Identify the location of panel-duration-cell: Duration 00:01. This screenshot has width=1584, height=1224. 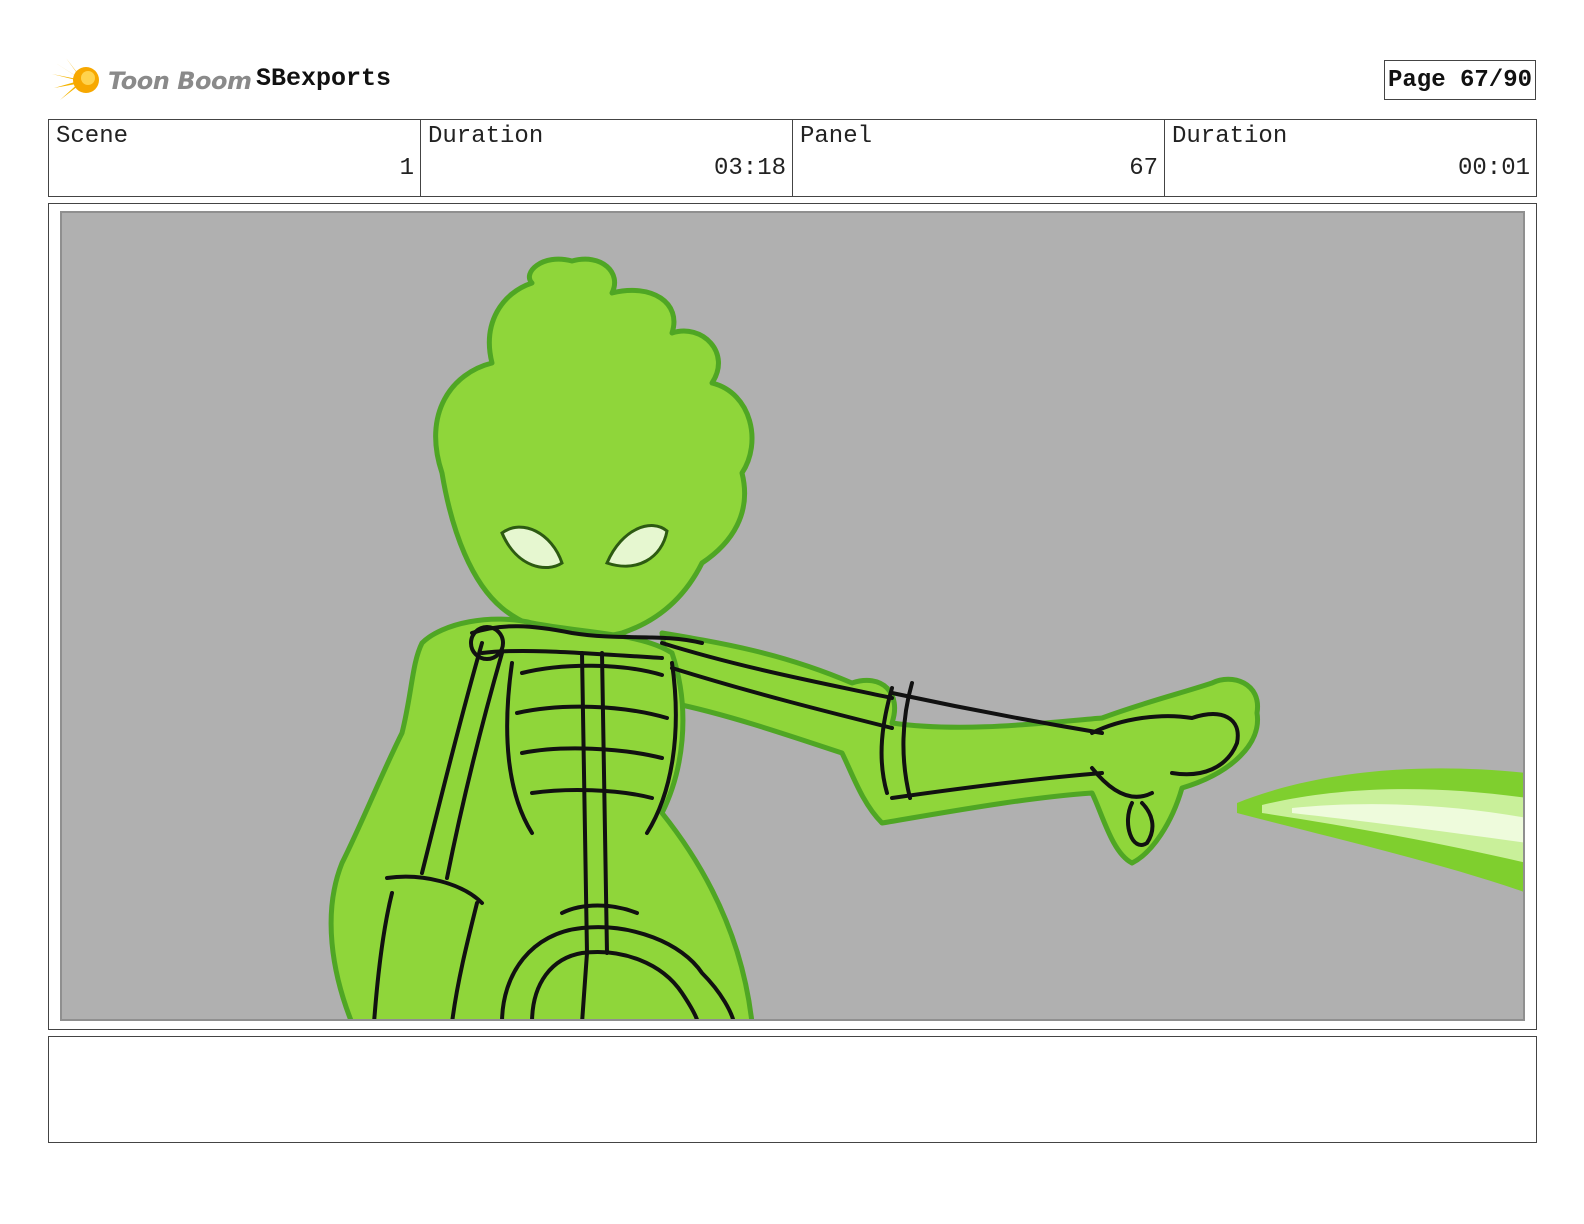
(1350, 158).